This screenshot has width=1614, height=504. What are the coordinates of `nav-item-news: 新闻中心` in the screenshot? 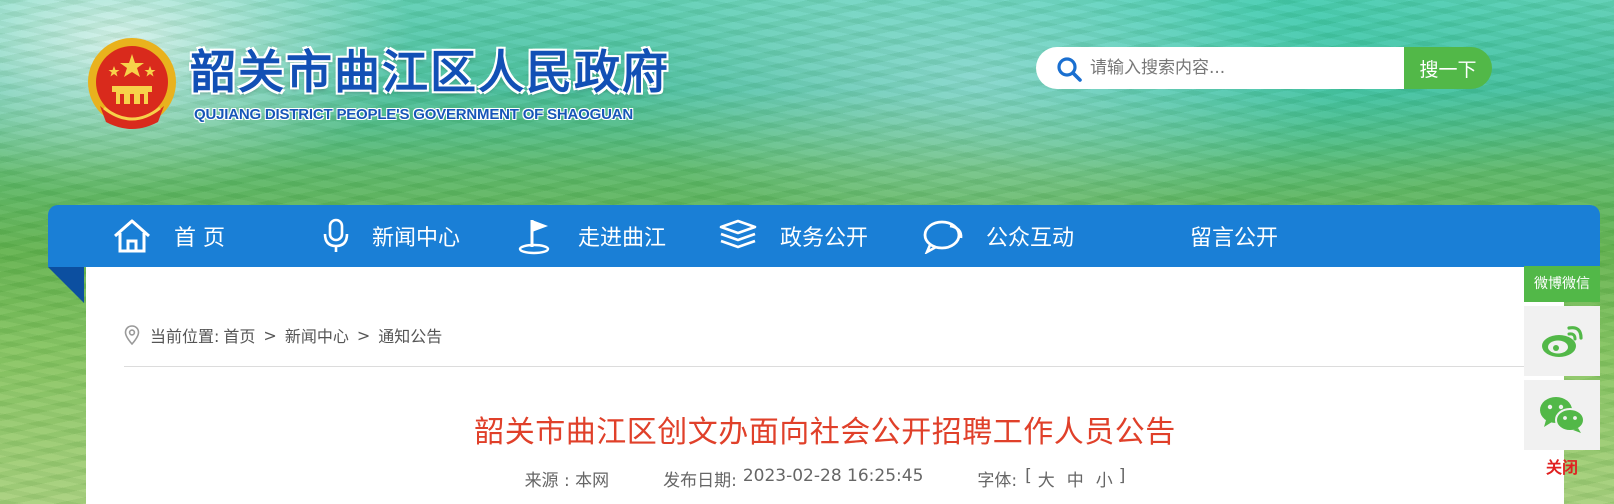 It's located at (391, 236).